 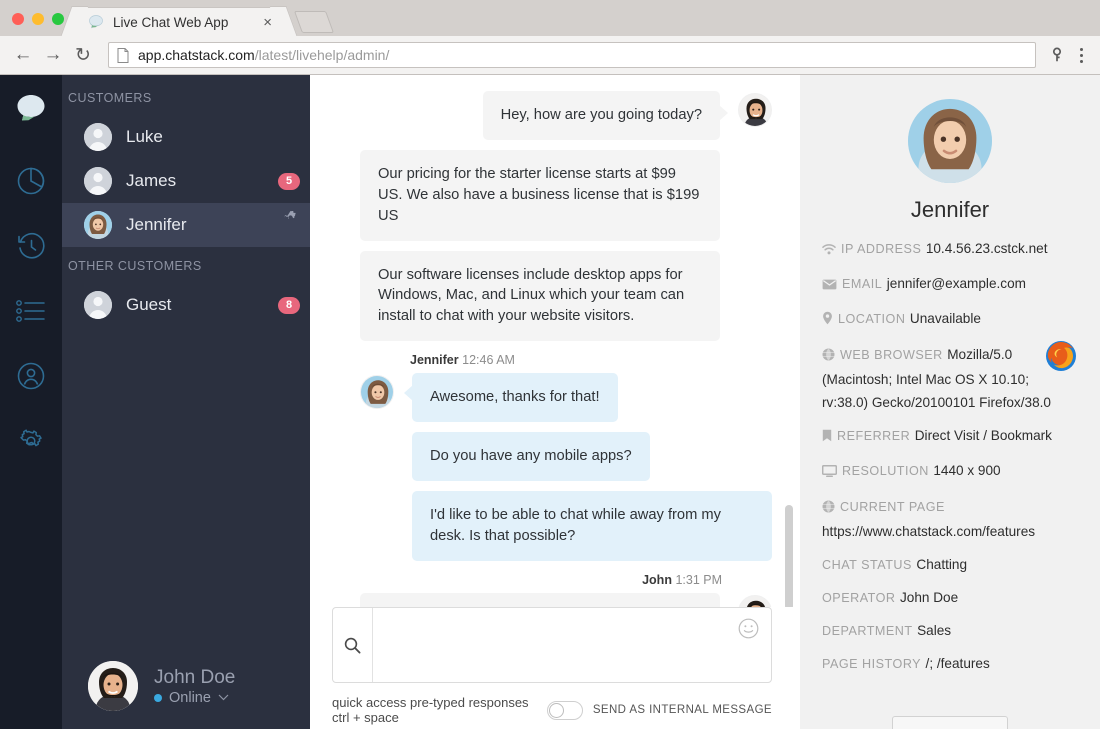 What do you see at coordinates (829, 285) in the screenshot?
I see `mail-icon` at bounding box center [829, 285].